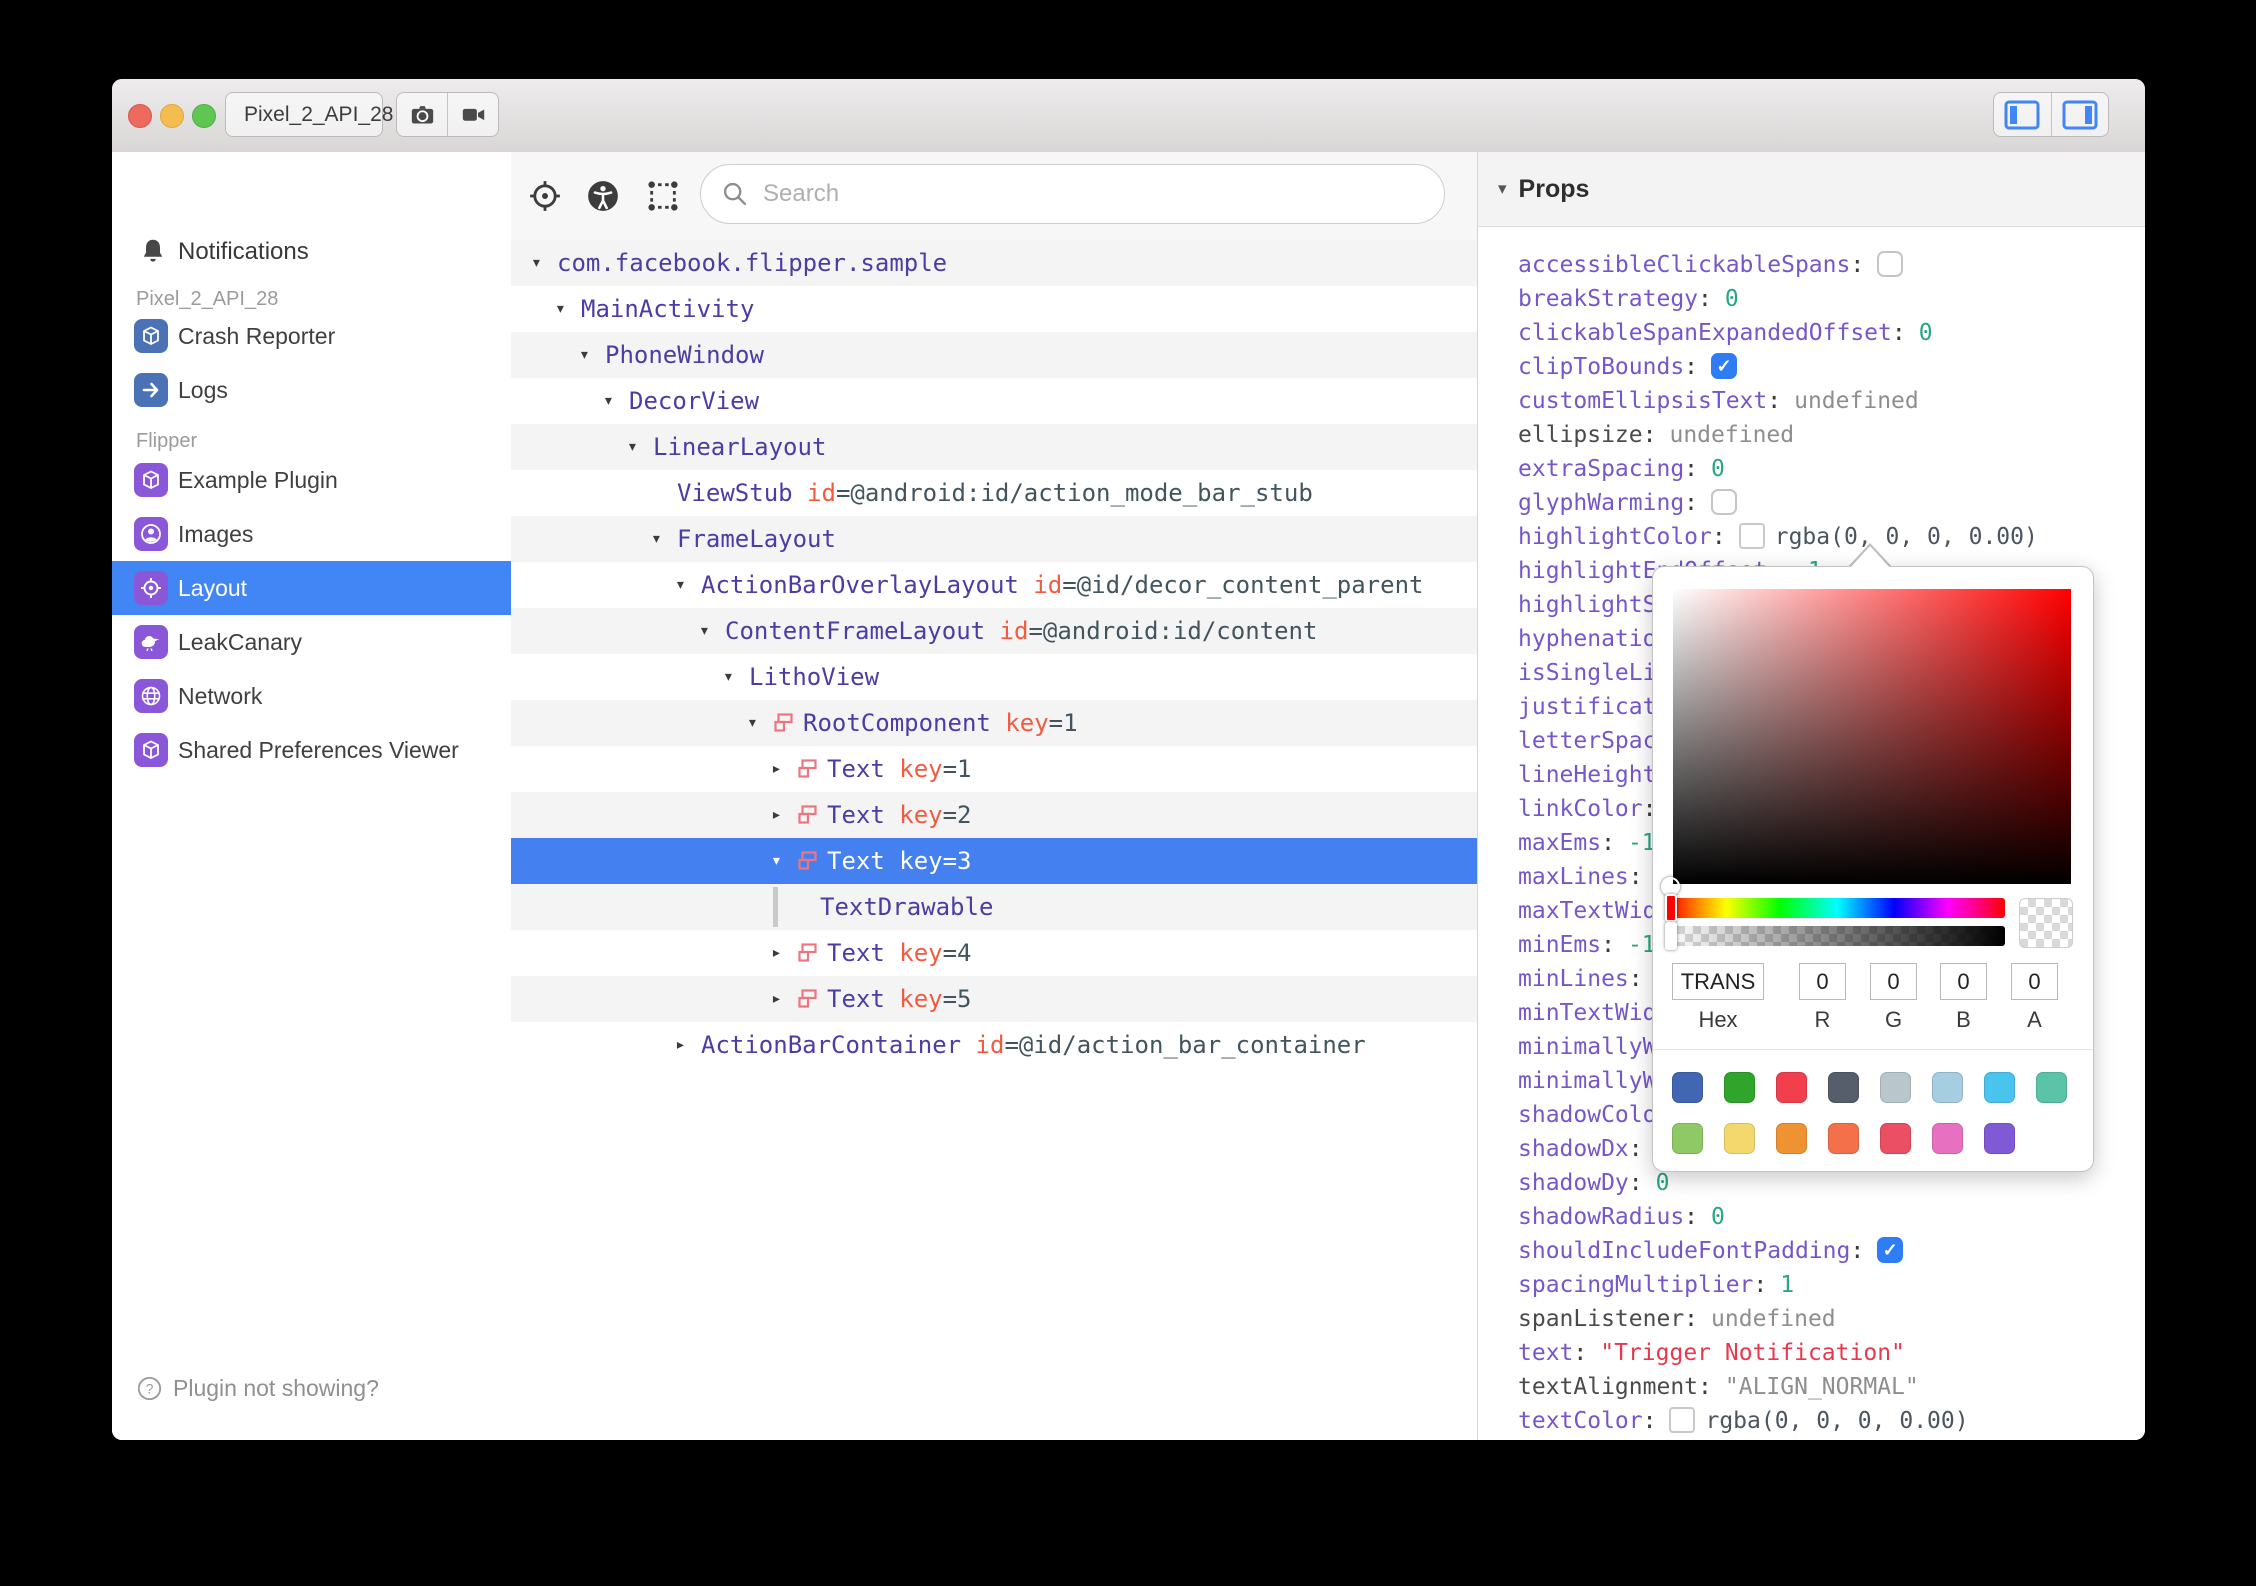 Image resolution: width=2256 pixels, height=1586 pixels. I want to click on props-header: ▾ Props, so click(1811, 189).